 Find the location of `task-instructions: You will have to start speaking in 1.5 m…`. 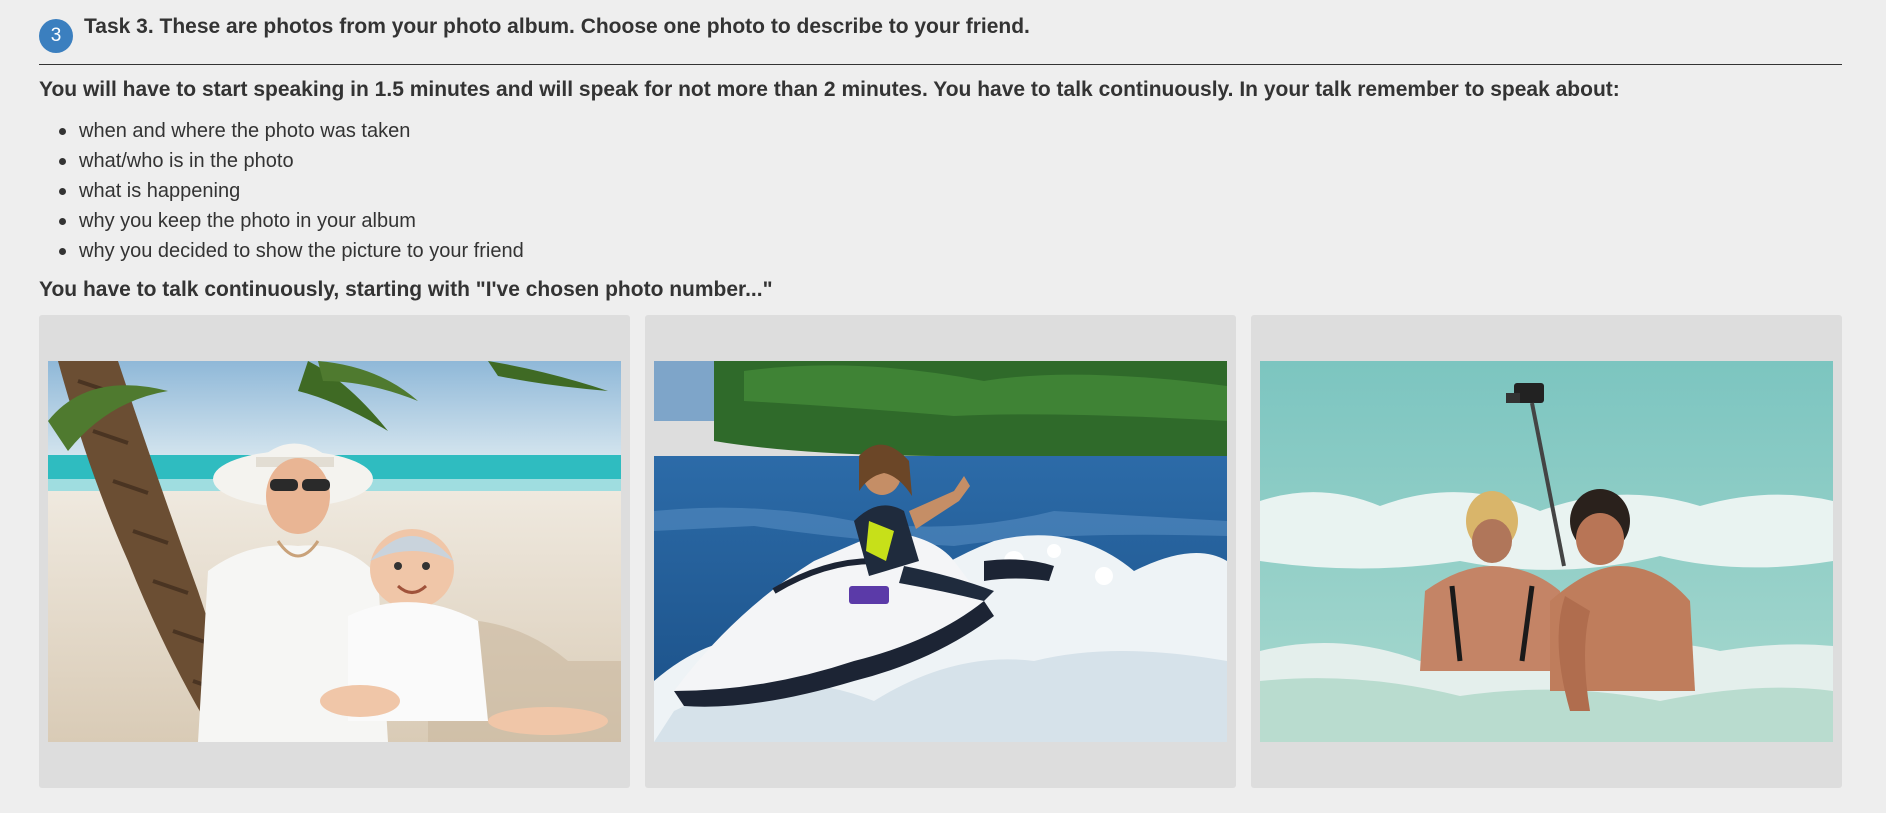

task-instructions: You will have to start speaking in 1.5 m… is located at coordinates (829, 89).